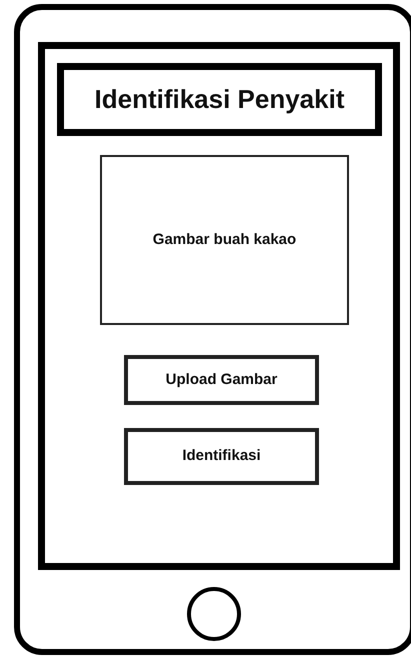 This screenshot has height=662, width=411. Describe the element at coordinates (224, 240) in the screenshot. I see `image-label: Gambar buah kakao` at that location.